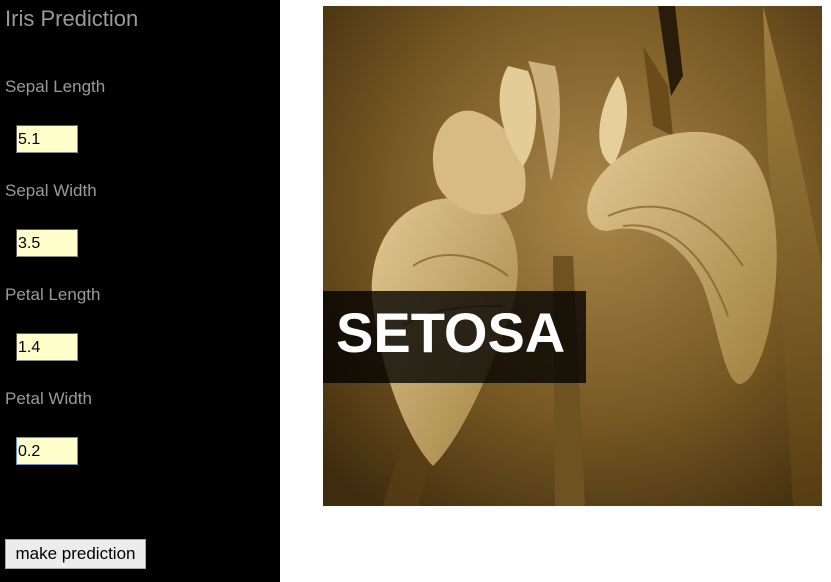 The image size is (831, 582). Describe the element at coordinates (47, 347) in the screenshot. I see `petal-length-input` at that location.